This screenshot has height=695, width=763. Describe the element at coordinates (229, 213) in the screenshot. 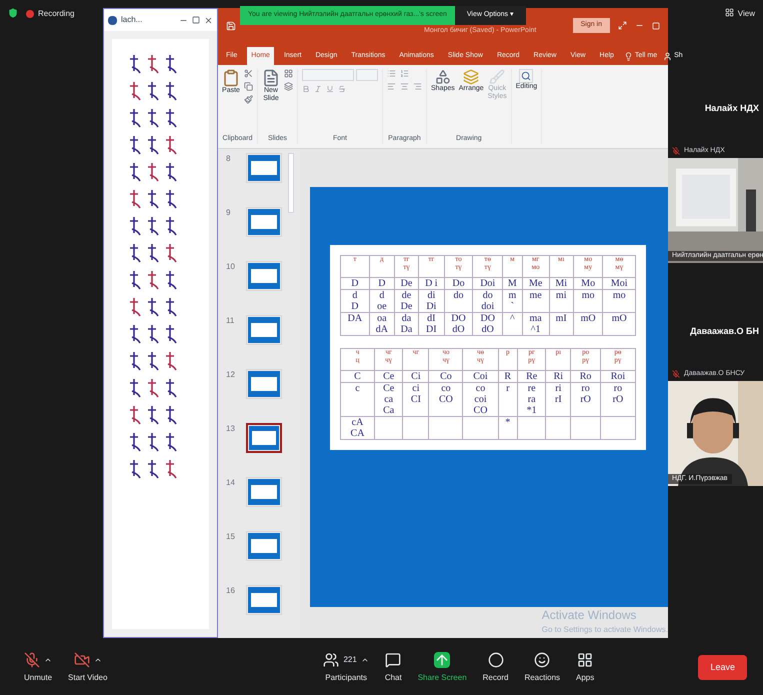

I see `slide-number: 9` at that location.